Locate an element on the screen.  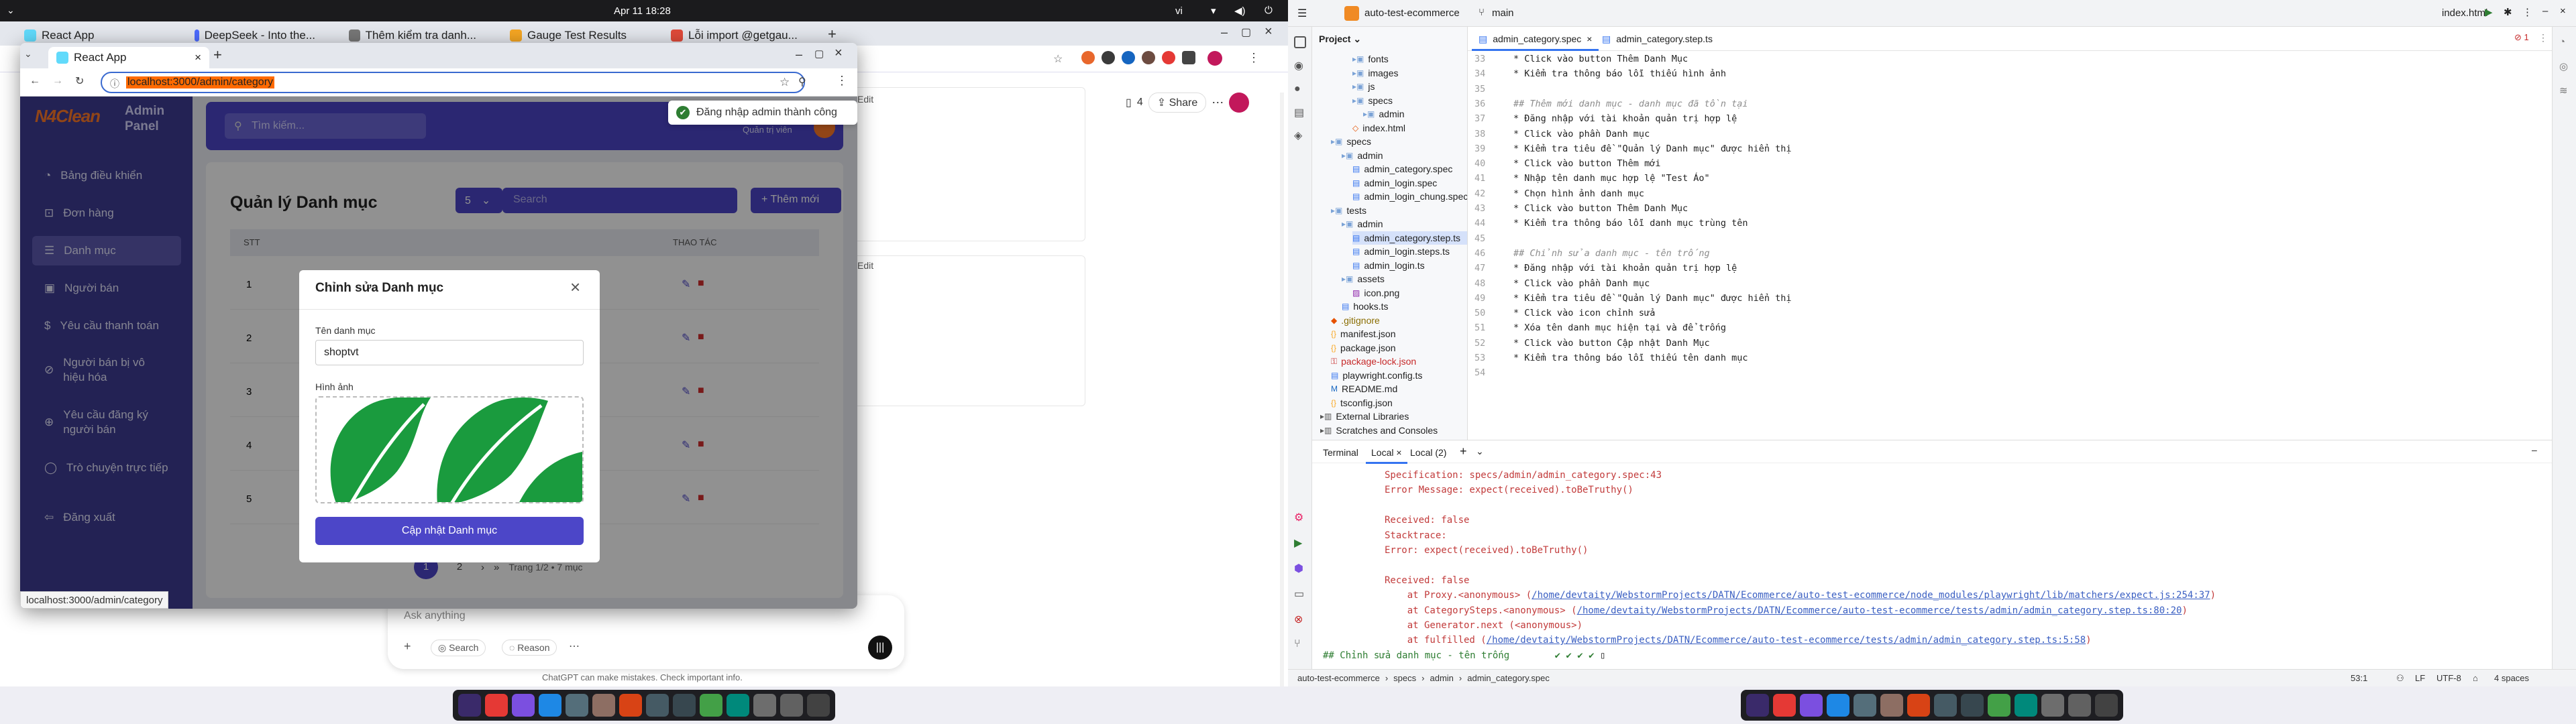
indent-setting: 4 spaces is located at coordinates (2511, 678).